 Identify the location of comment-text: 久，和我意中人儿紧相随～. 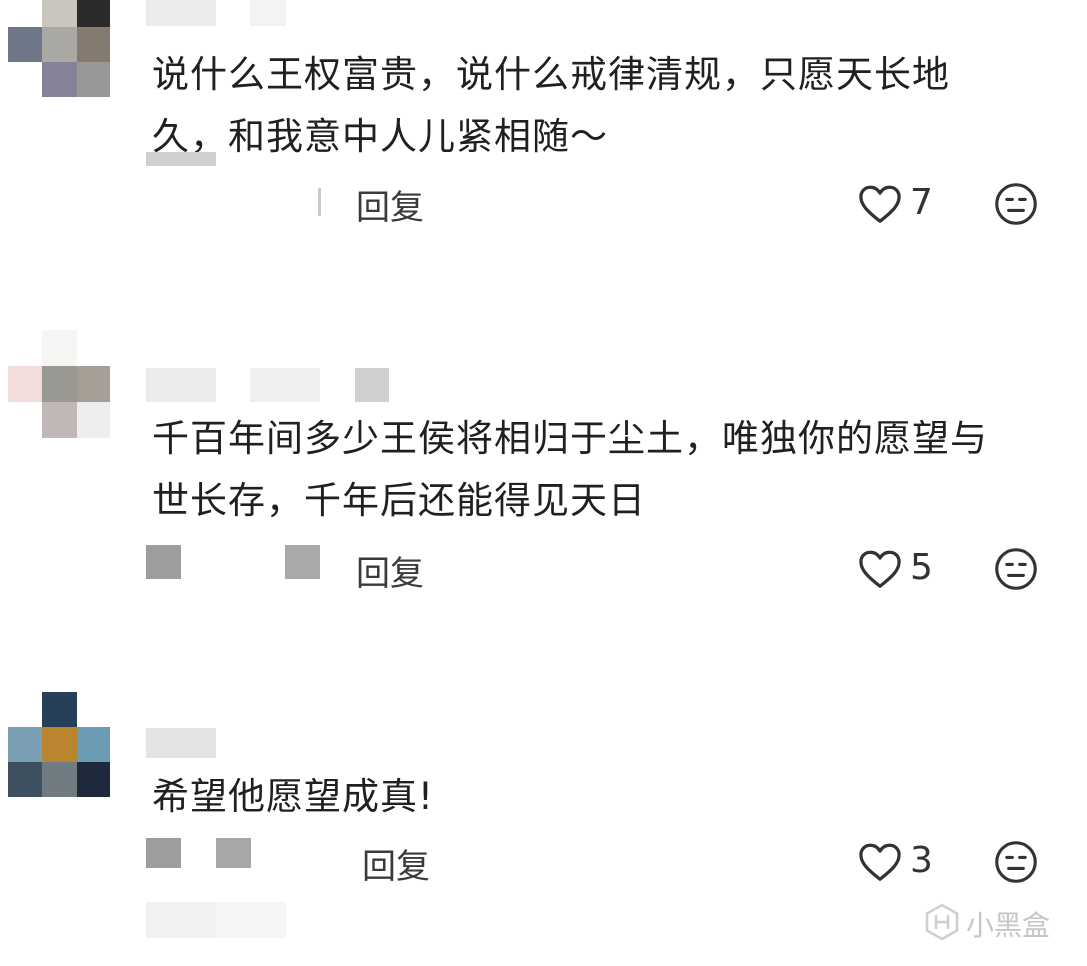
(380, 136).